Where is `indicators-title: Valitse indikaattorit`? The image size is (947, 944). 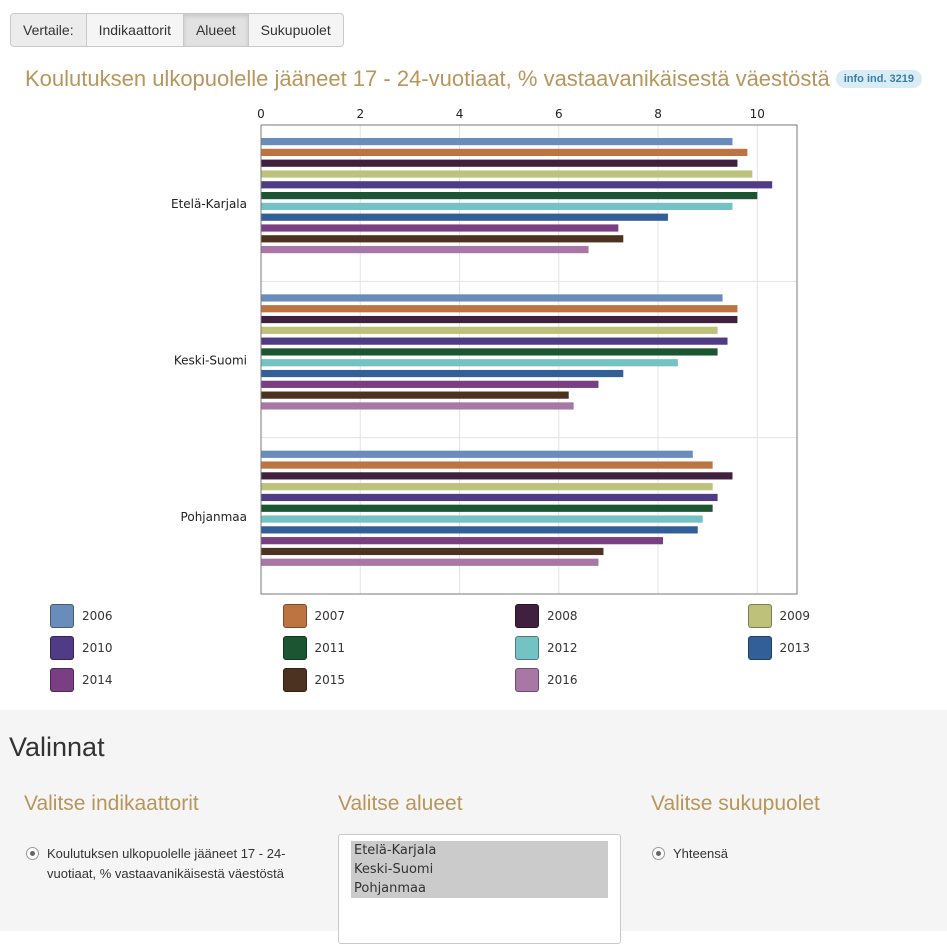
indicators-title: Valitse indikaattorit is located at coordinates (111, 803).